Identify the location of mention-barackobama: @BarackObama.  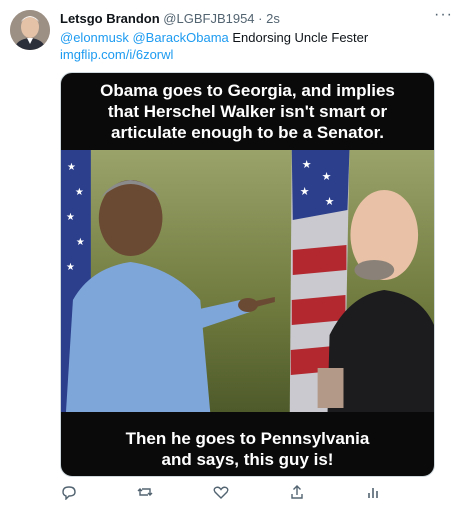
(180, 37).